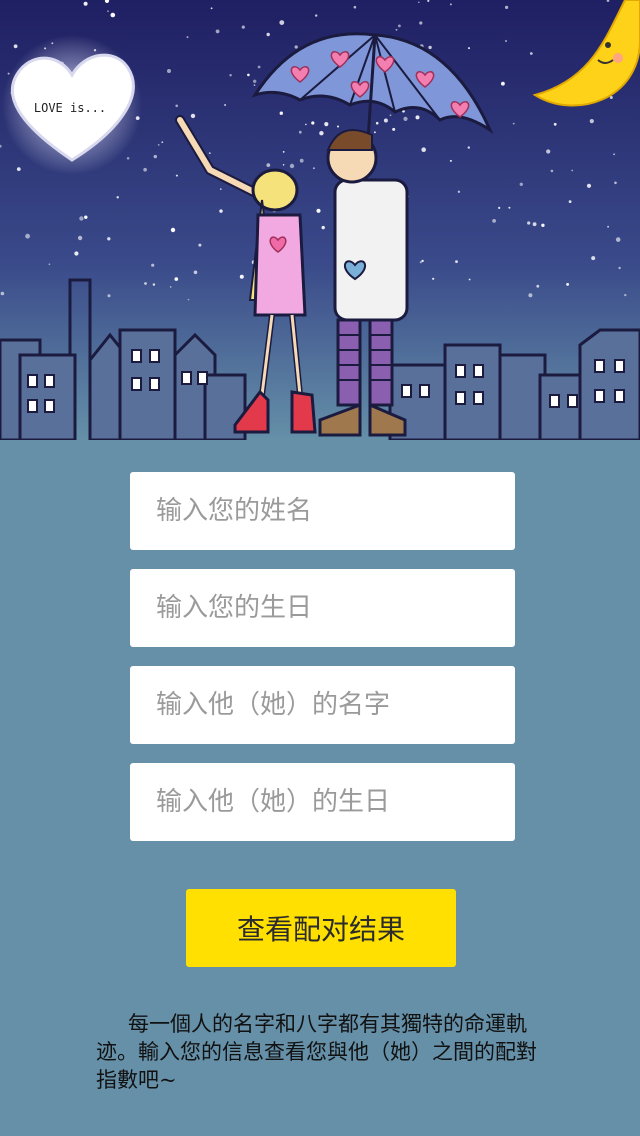 The width and height of the screenshot is (640, 1136). I want to click on check-result-button: 查看配对结果, so click(321, 928).